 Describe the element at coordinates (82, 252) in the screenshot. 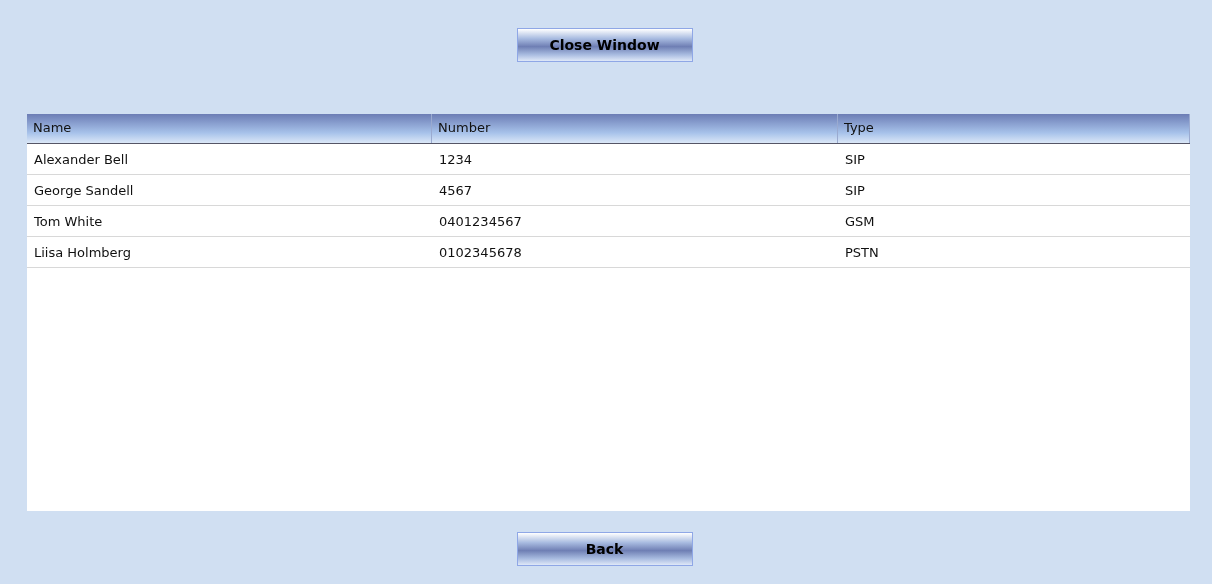

I see `table-cell: Liisa Holmberg` at that location.